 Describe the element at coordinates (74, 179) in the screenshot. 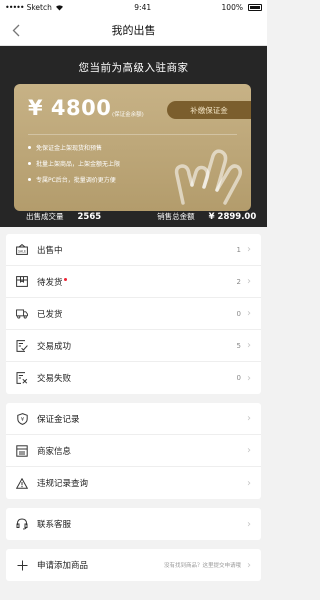

I see `benefit-item: 专属PC后台，批量调价更方便` at that location.